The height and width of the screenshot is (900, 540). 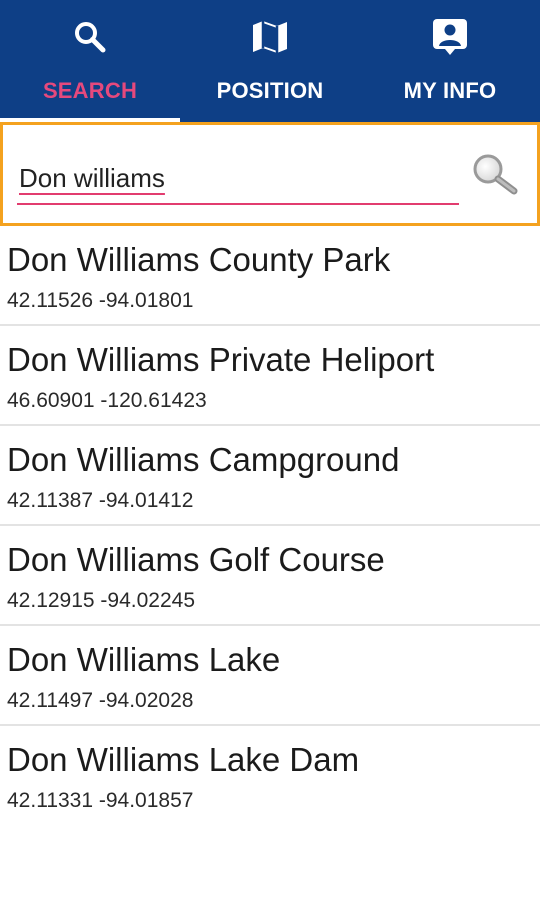 I want to click on search-box: Don williams, so click(x=270, y=174).